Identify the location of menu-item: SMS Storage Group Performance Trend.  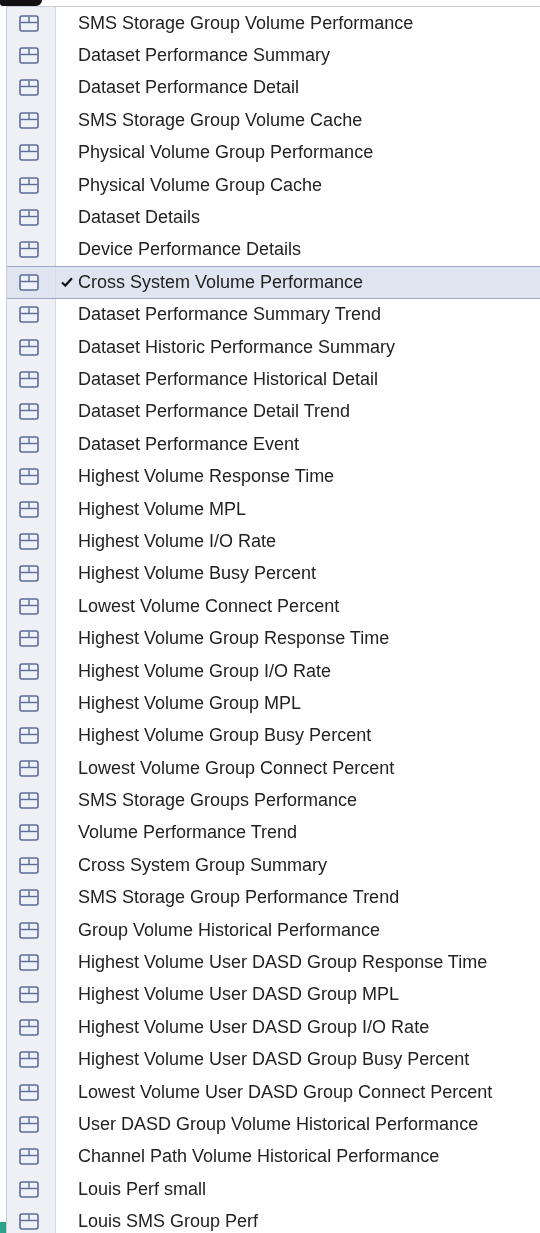
(273, 897).